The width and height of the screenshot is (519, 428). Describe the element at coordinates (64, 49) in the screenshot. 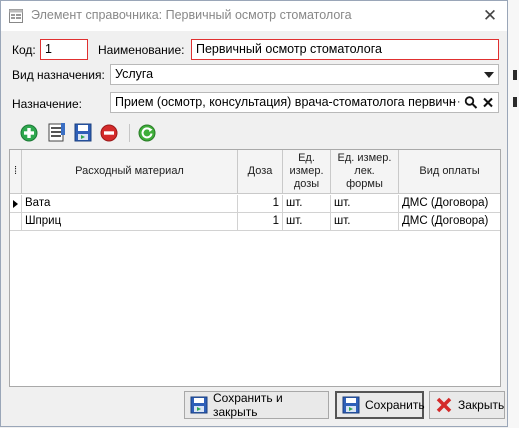

I see `code-field: 1` at that location.